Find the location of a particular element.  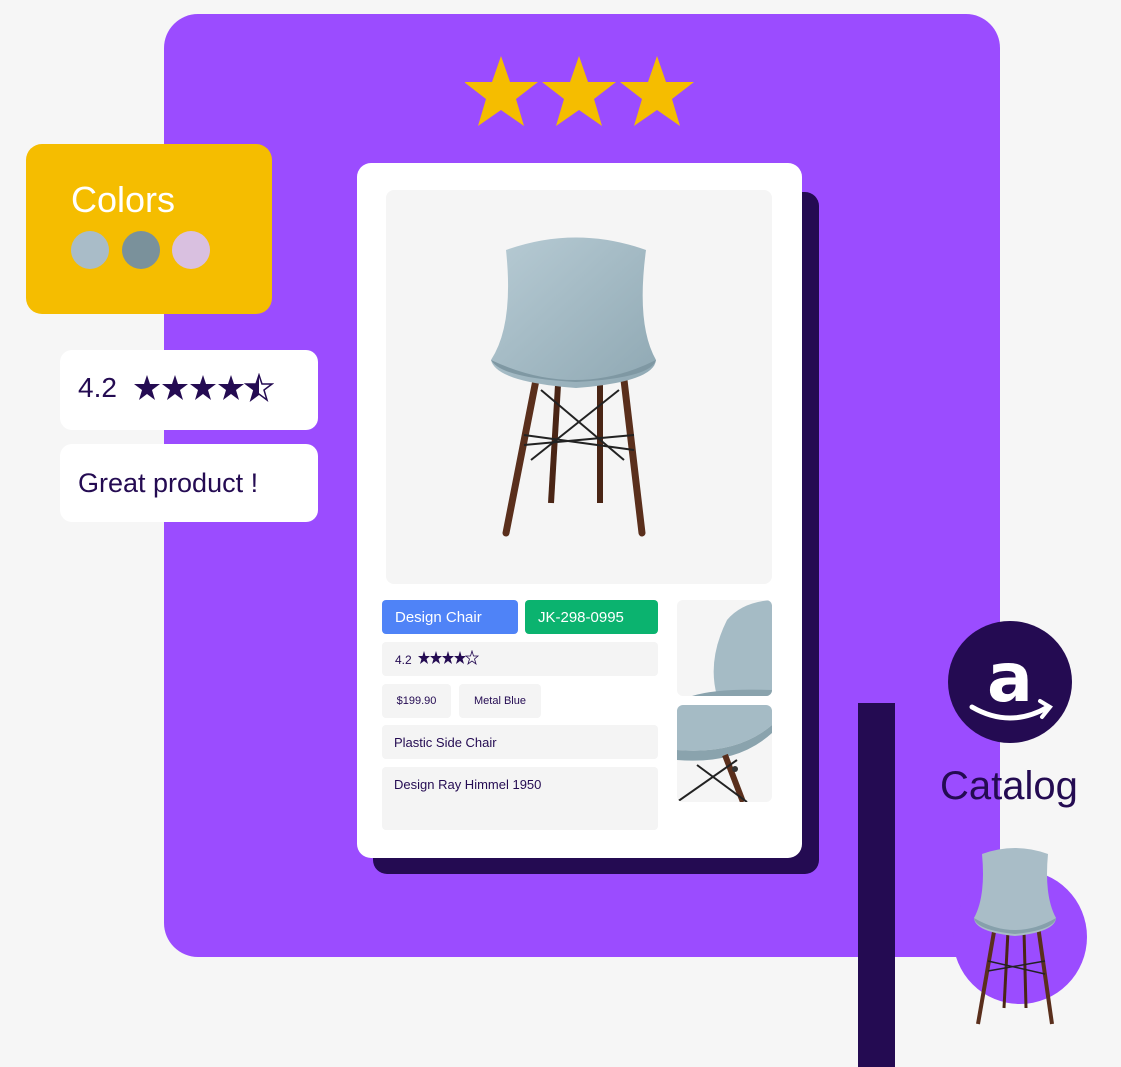

color-swatch-lilac is located at coordinates (191, 250).